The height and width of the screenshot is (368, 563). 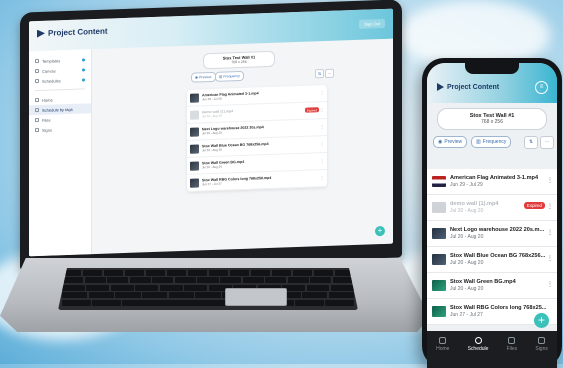 I want to click on item-dates: Jun 27 - Jul 27, so click(x=466, y=315).